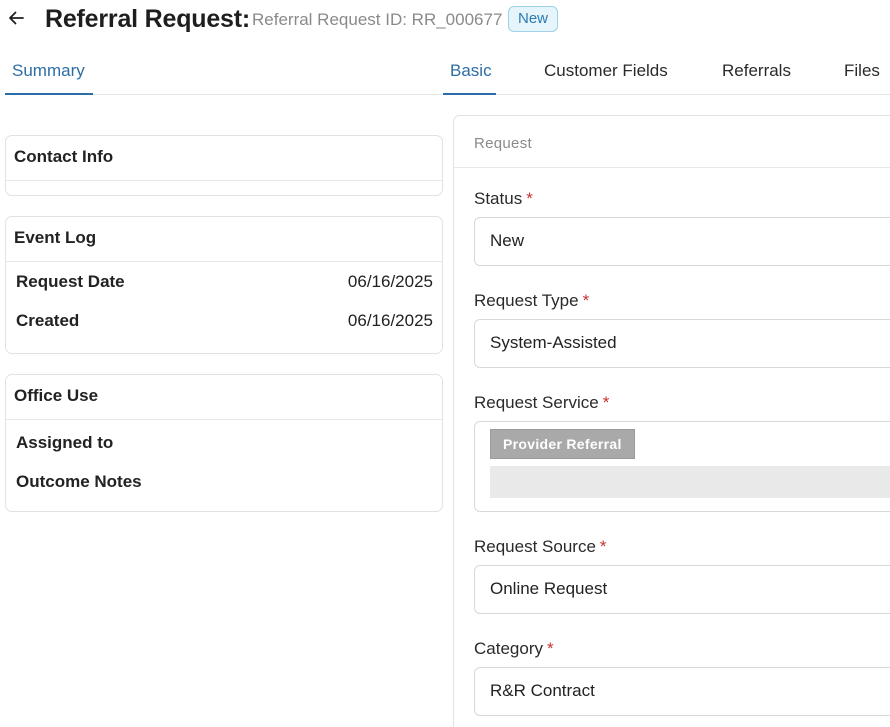 The image size is (890, 727). I want to click on office-use-row: Assigned to, so click(224, 442).